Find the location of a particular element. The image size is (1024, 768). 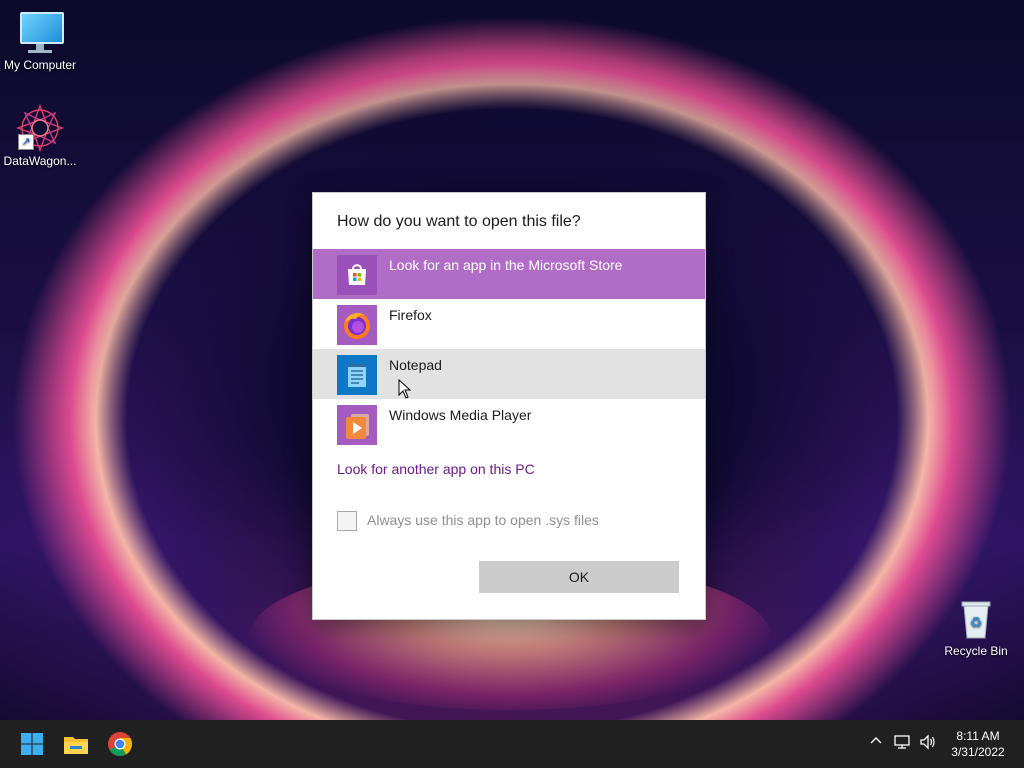

always-use-checkbox is located at coordinates (347, 521).